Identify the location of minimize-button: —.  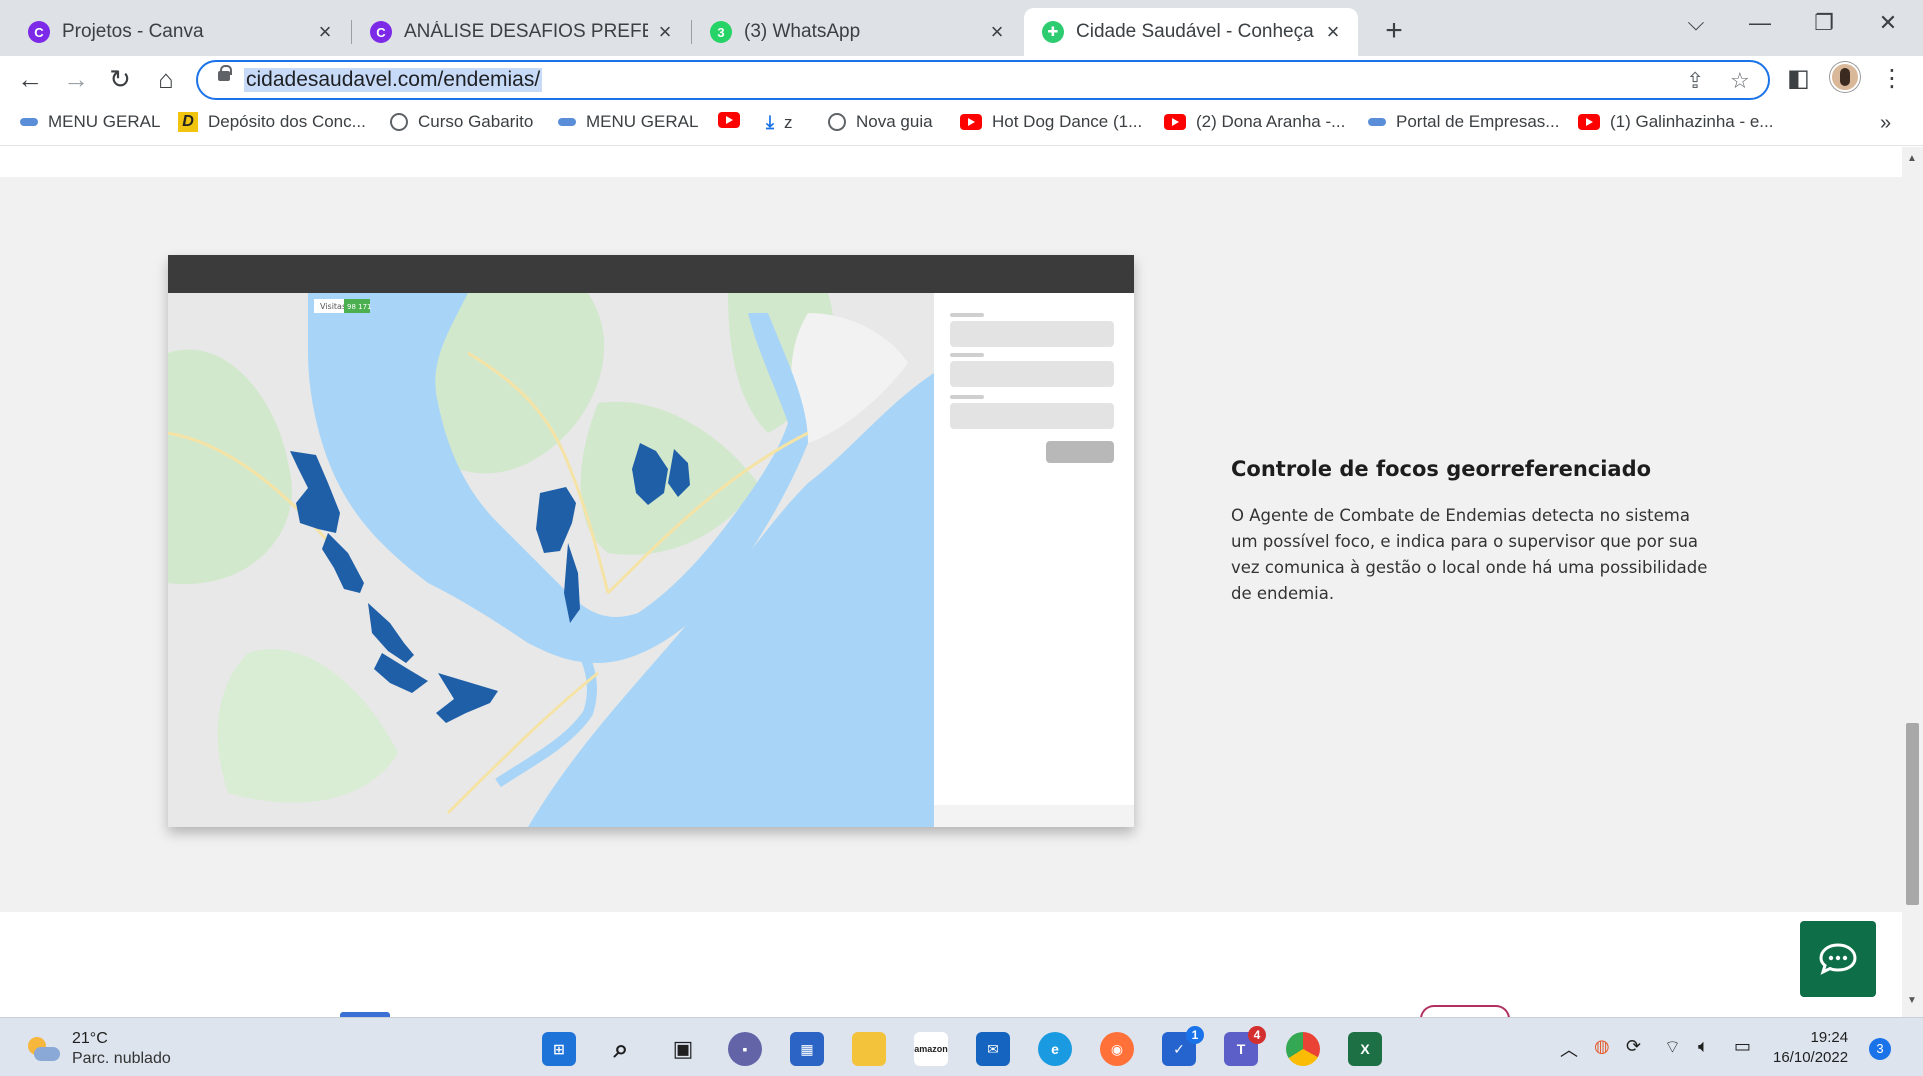
(1760, 23).